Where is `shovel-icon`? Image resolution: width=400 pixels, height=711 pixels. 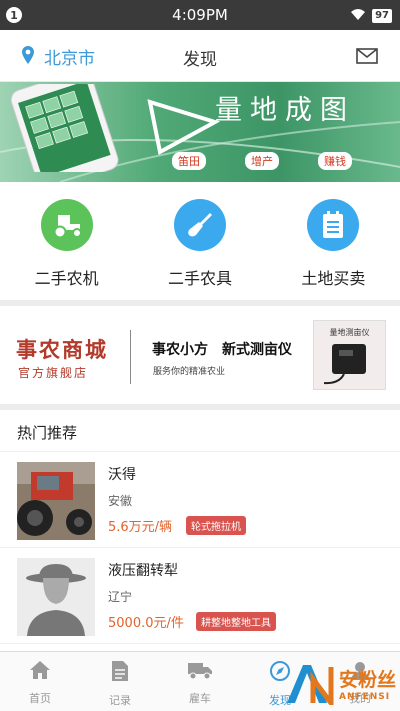 shovel-icon is located at coordinates (199, 225).